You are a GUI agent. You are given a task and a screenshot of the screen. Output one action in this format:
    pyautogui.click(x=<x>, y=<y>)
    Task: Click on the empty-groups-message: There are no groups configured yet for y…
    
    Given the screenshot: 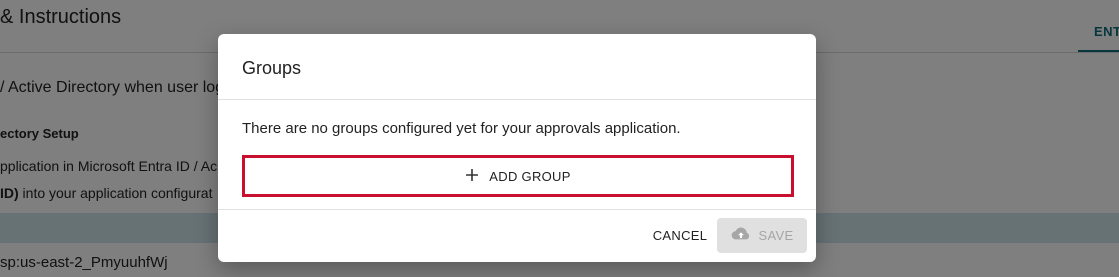 What is the action you would take?
    pyautogui.click(x=461, y=128)
    